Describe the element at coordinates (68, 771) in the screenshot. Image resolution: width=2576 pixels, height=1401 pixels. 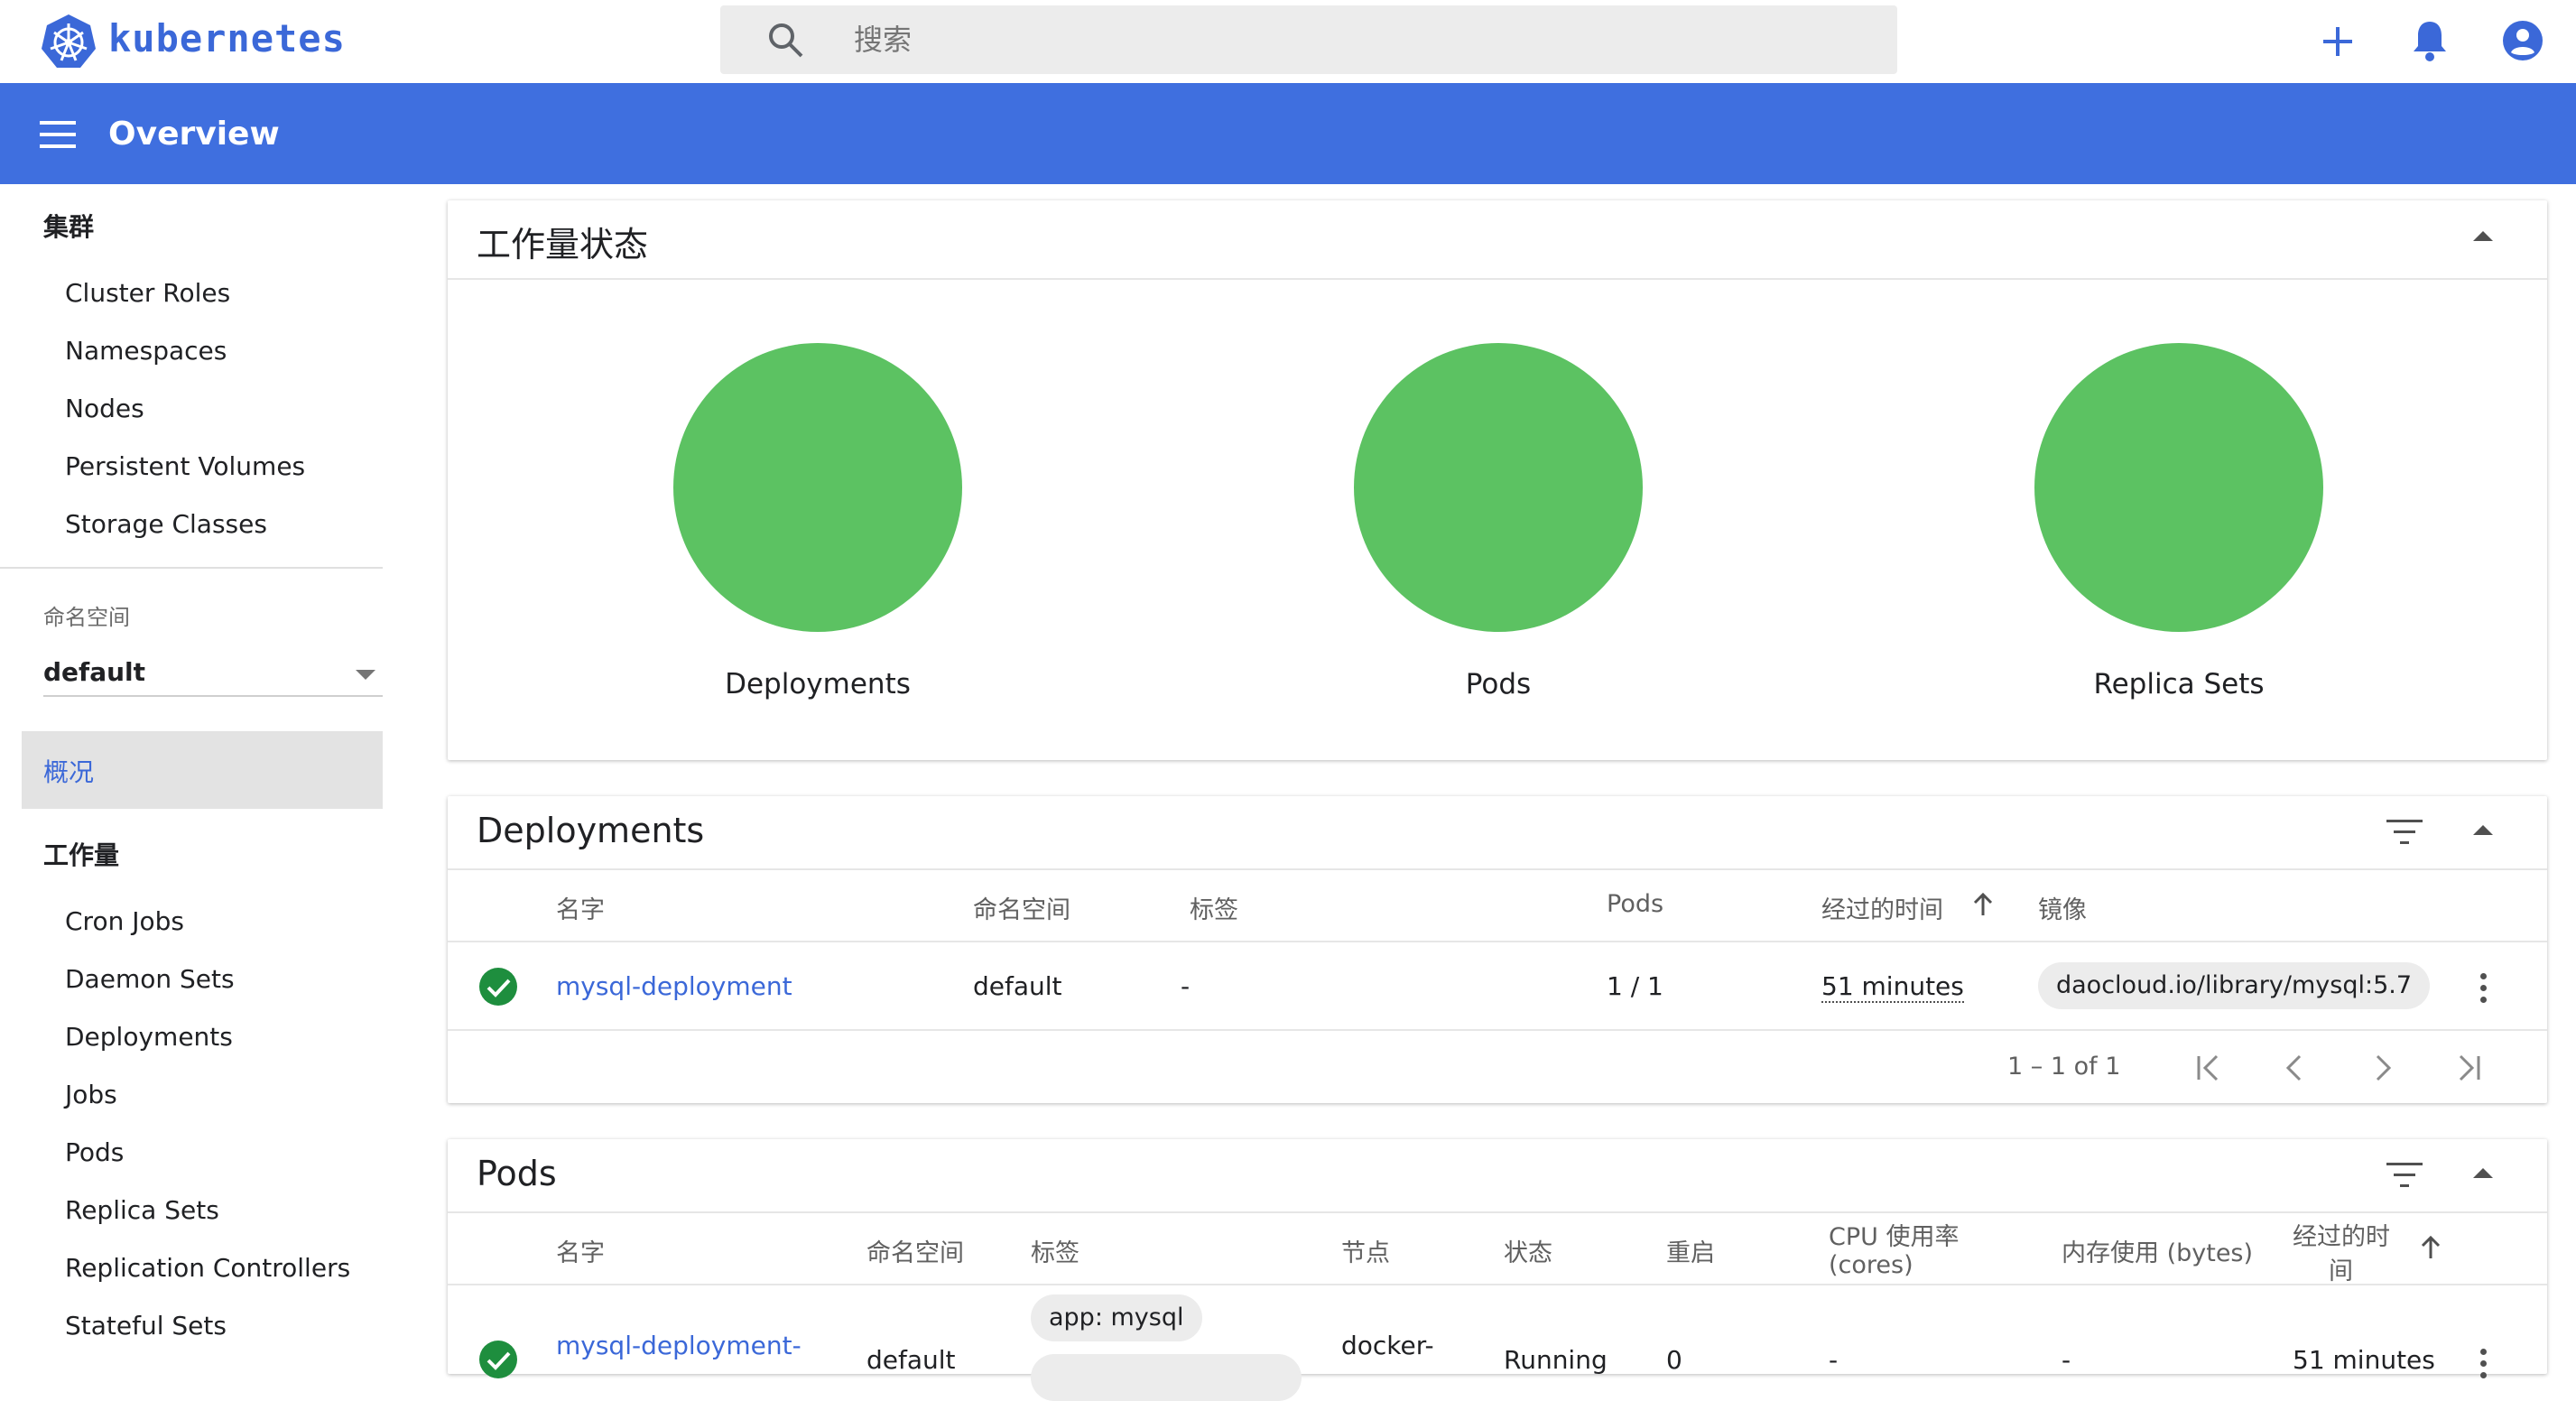
I see `sidebar-item-overview-label: 概况` at that location.